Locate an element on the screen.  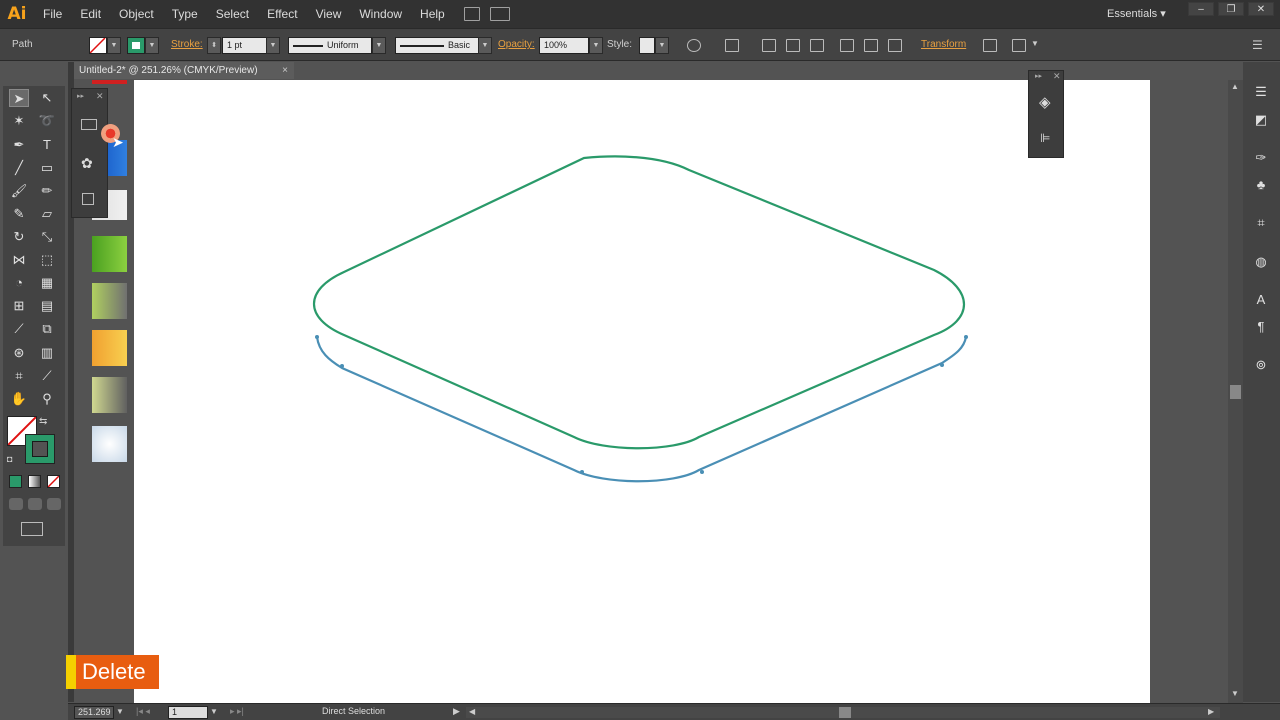
mesh-tool-icon: ⊞ is located at coordinates (19, 306).